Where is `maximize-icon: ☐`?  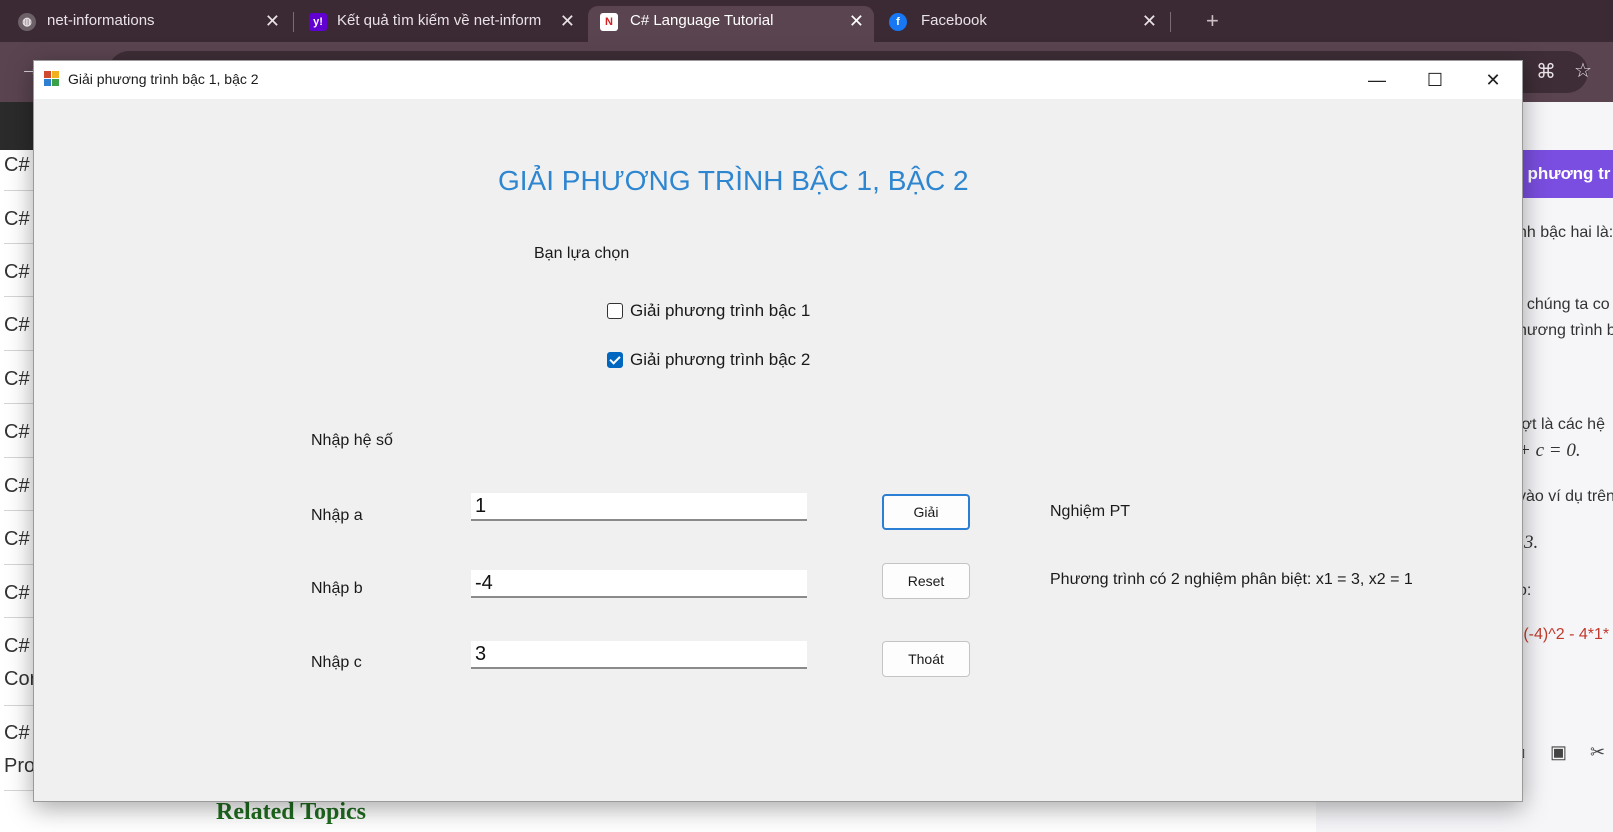 maximize-icon: ☐ is located at coordinates (1435, 80).